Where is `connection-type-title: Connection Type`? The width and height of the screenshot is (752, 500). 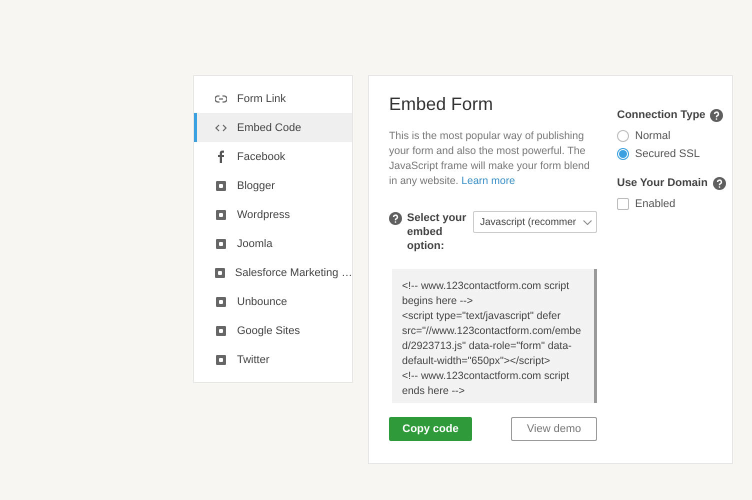
connection-type-title: Connection Type is located at coordinates (661, 115).